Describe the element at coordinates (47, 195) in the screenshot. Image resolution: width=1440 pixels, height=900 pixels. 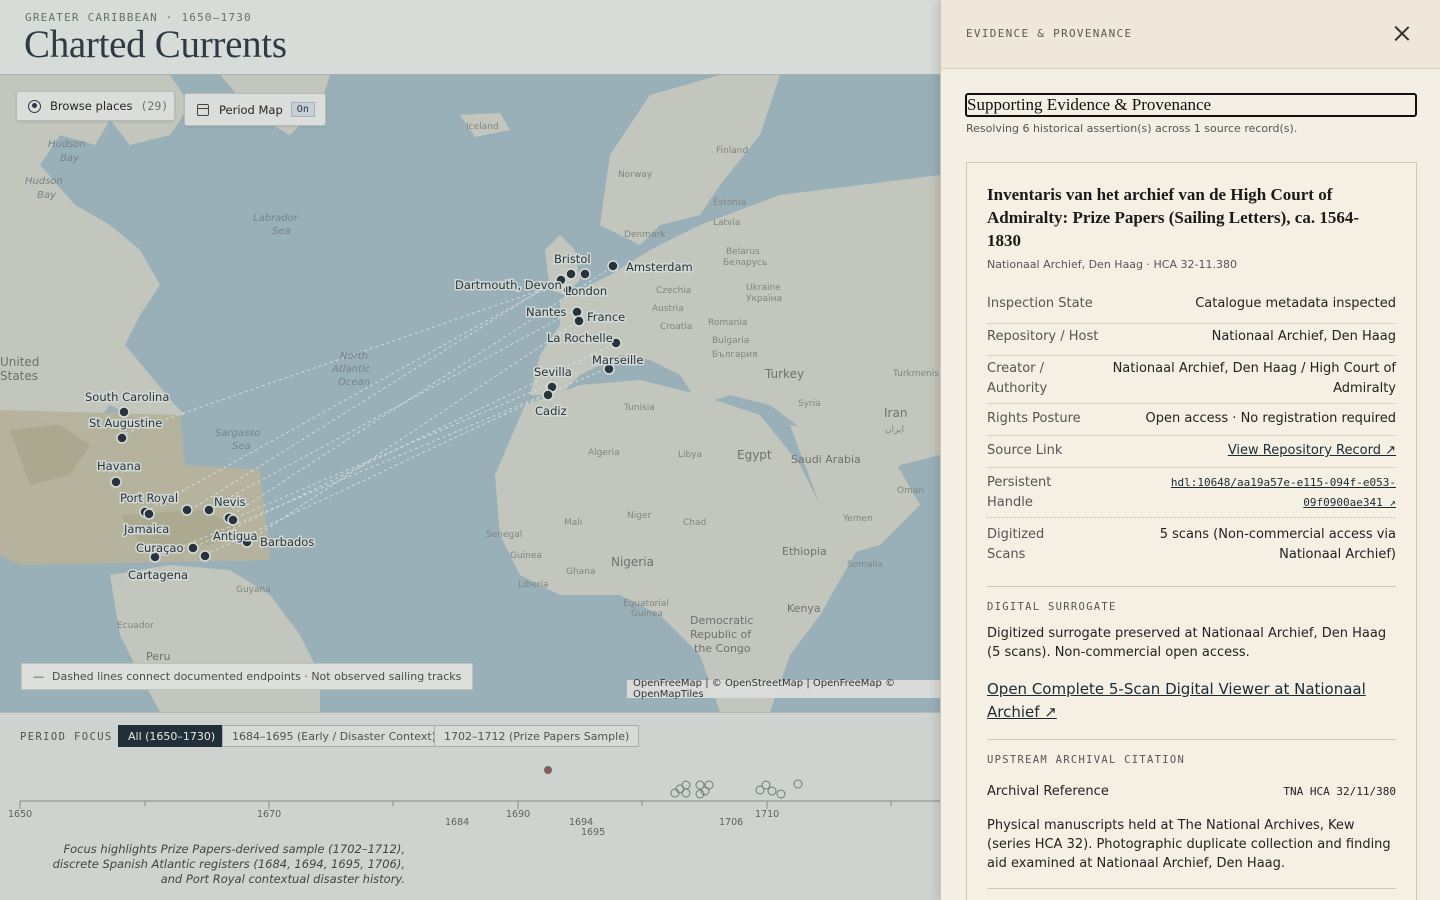
I see `svg-text: Bay` at that location.